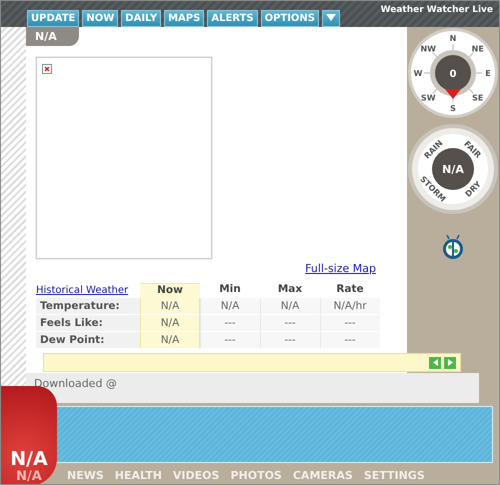 This screenshot has width=500, height=485. Describe the element at coordinates (428, 98) in the screenshot. I see `compass-label: SW` at that location.